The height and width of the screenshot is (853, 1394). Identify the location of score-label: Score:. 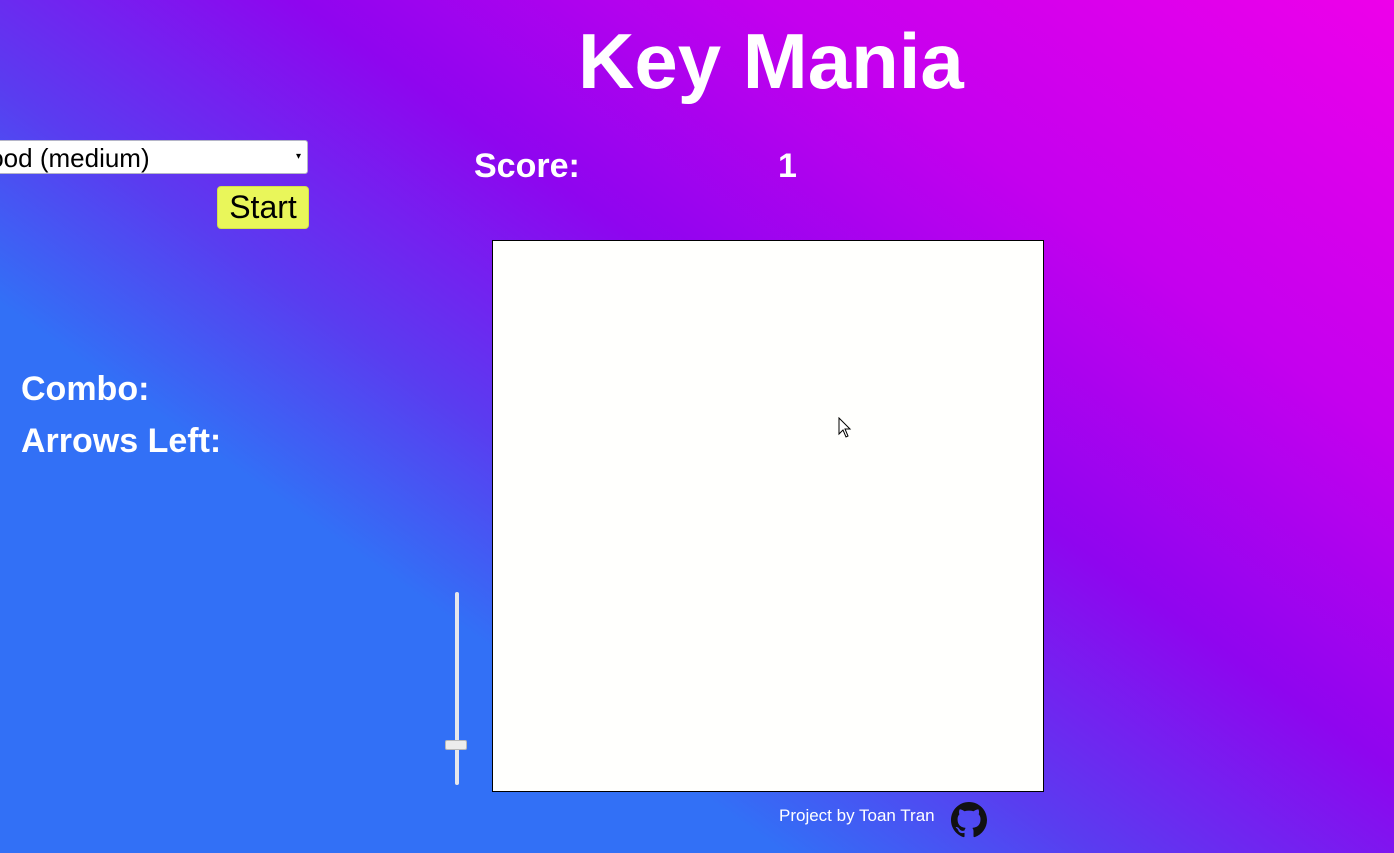
(527, 166).